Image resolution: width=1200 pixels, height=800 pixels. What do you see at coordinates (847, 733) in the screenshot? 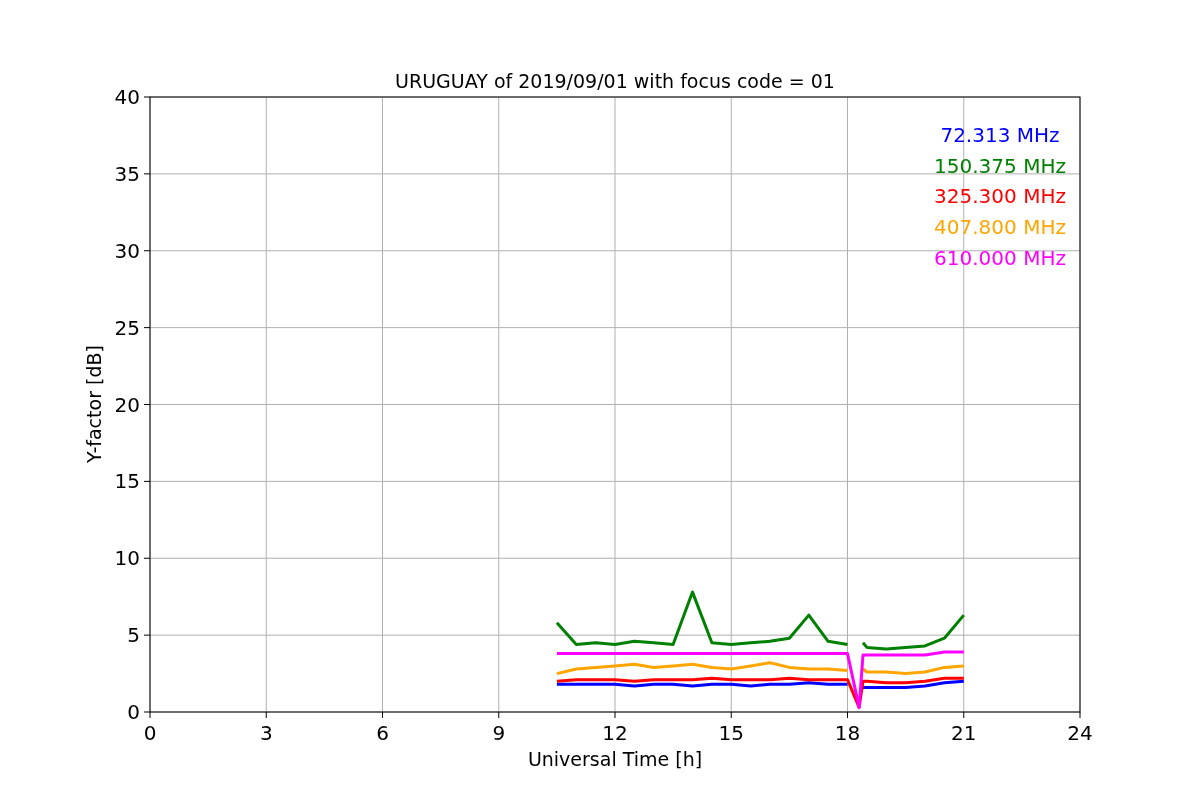
I see `x-tick-label: 18` at bounding box center [847, 733].